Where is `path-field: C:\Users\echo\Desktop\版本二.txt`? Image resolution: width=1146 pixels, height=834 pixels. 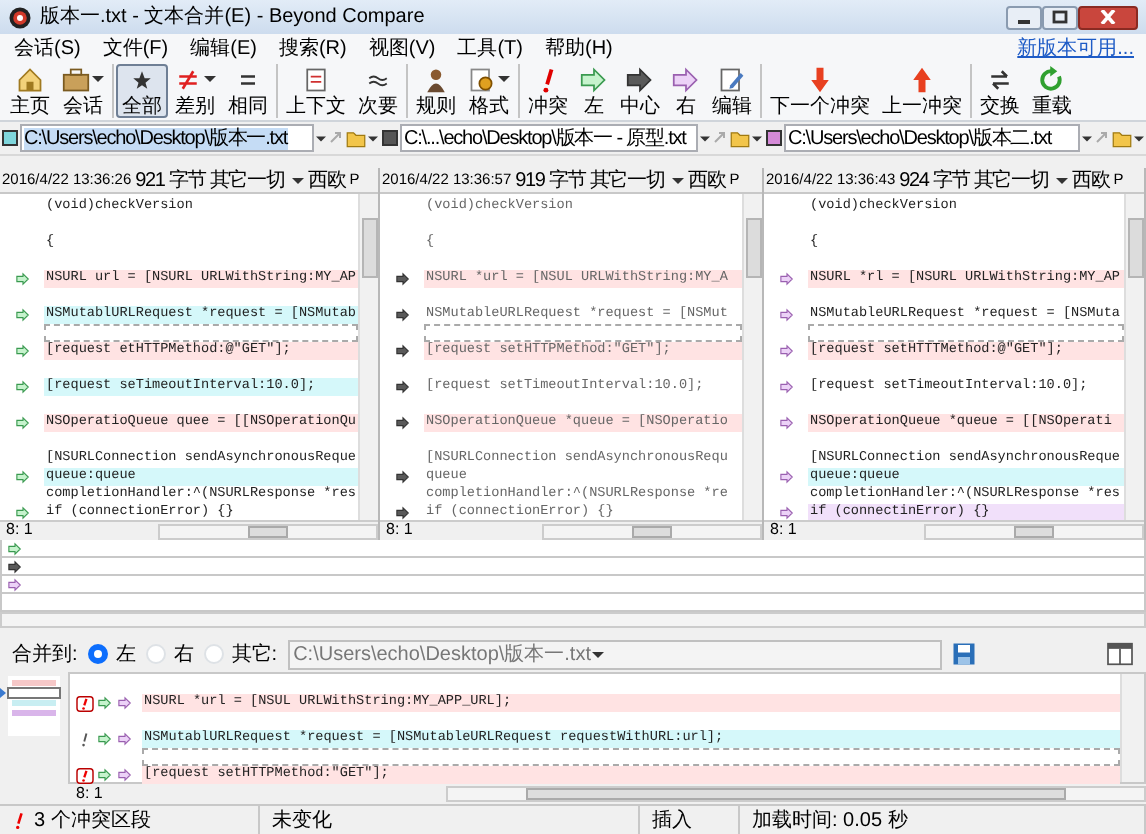 path-field: C:\Users\echo\Desktop\版本二.txt is located at coordinates (932, 138).